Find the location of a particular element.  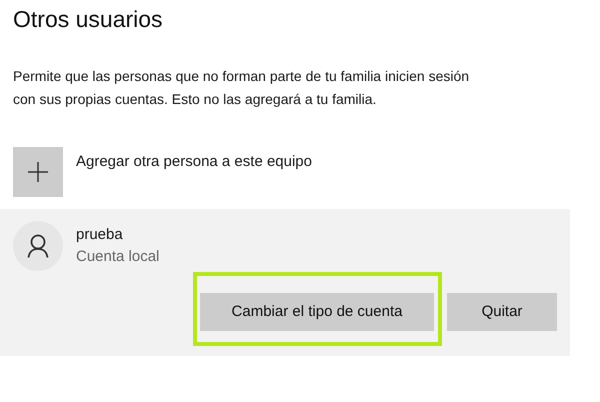

description-text: Permite que las personas que no forman parte de tu familia inicien sesión con sus propias cuentas. Esto no las agregará a tu familia. is located at coordinates (241, 88).